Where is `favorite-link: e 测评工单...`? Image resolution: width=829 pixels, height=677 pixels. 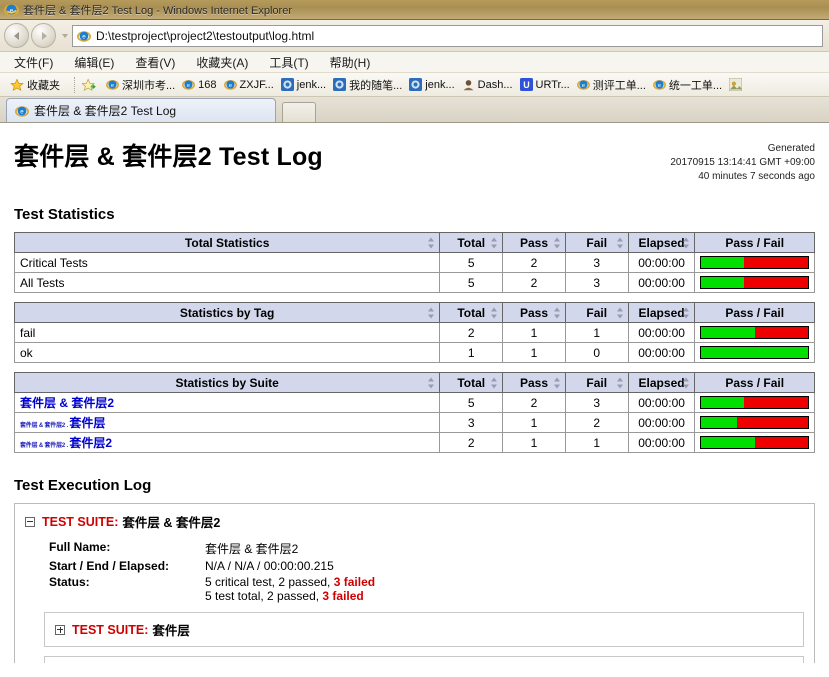 favorite-link: e 测评工单... is located at coordinates (611, 85).